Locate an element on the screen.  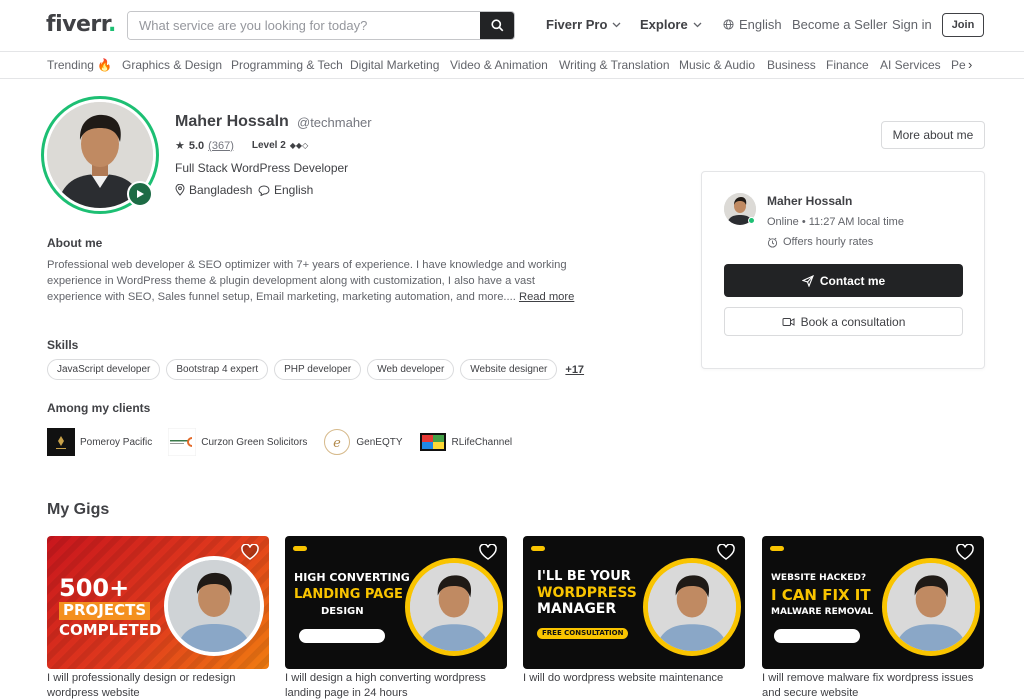
sign-in-link: Sign in is located at coordinates (912, 24).